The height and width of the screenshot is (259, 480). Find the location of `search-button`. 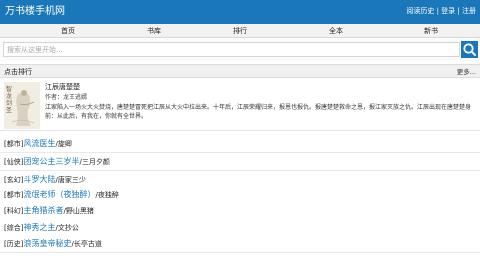

search-button is located at coordinates (469, 49).